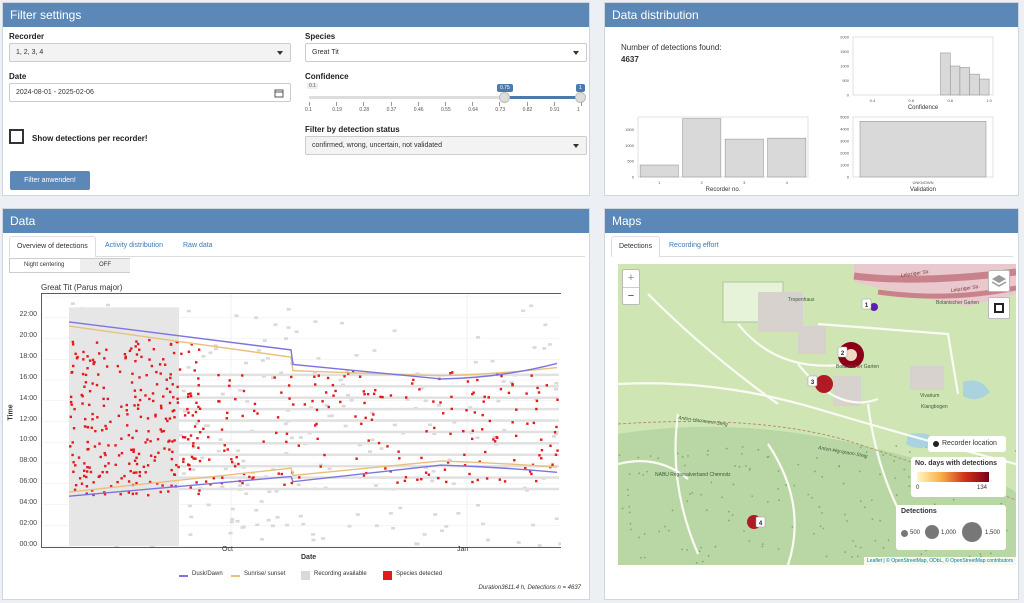 Image resolution: width=1024 pixels, height=603 pixels. What do you see at coordinates (198, 246) in the screenshot?
I see `tab-raw-data: Raw data` at bounding box center [198, 246].